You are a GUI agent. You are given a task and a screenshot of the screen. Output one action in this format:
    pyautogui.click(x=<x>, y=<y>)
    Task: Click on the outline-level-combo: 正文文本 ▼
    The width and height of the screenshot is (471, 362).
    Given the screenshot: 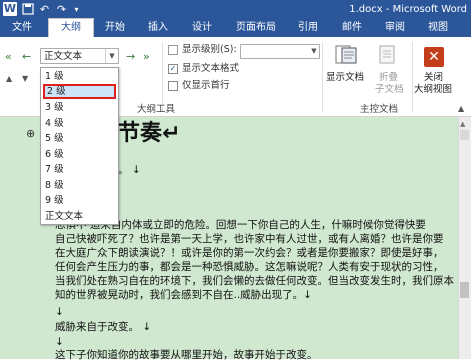 What is the action you would take?
    pyautogui.click(x=79, y=56)
    